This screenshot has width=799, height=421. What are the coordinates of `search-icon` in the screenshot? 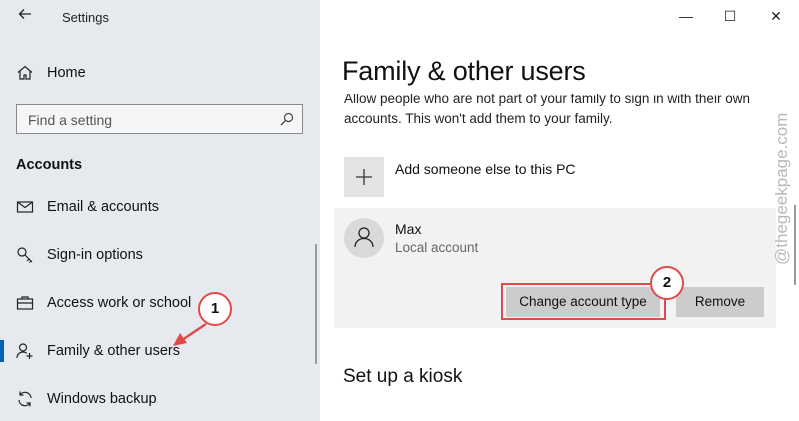 It's located at (287, 119).